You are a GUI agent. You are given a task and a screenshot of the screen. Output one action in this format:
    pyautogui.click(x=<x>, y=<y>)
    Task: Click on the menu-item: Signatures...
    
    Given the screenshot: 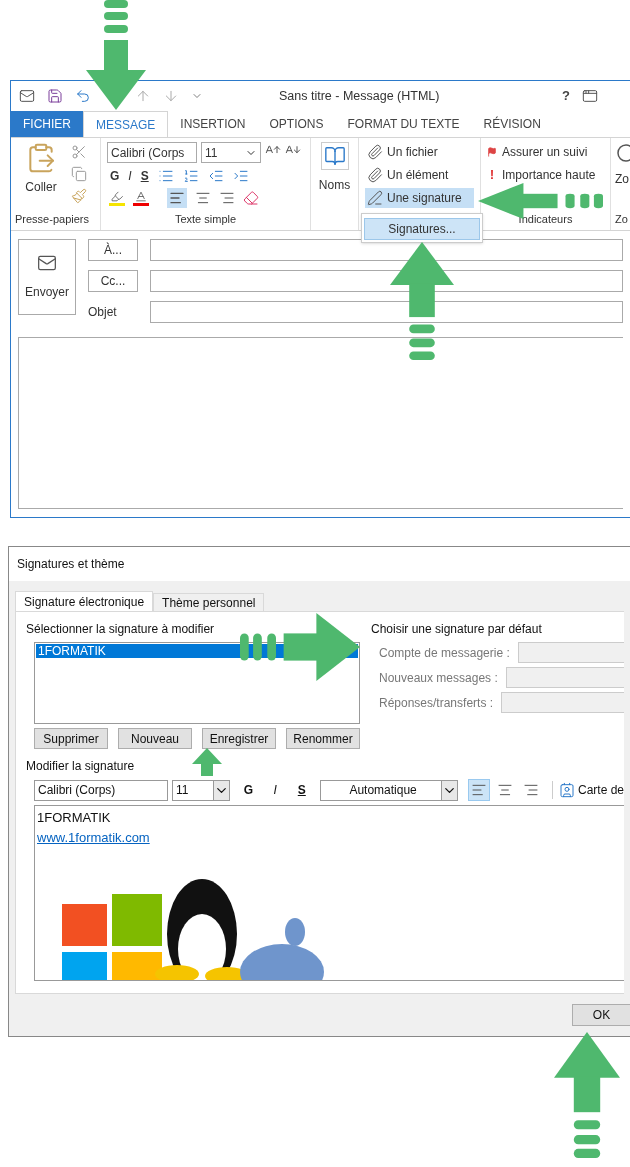 What is the action you would take?
    pyautogui.click(x=422, y=229)
    